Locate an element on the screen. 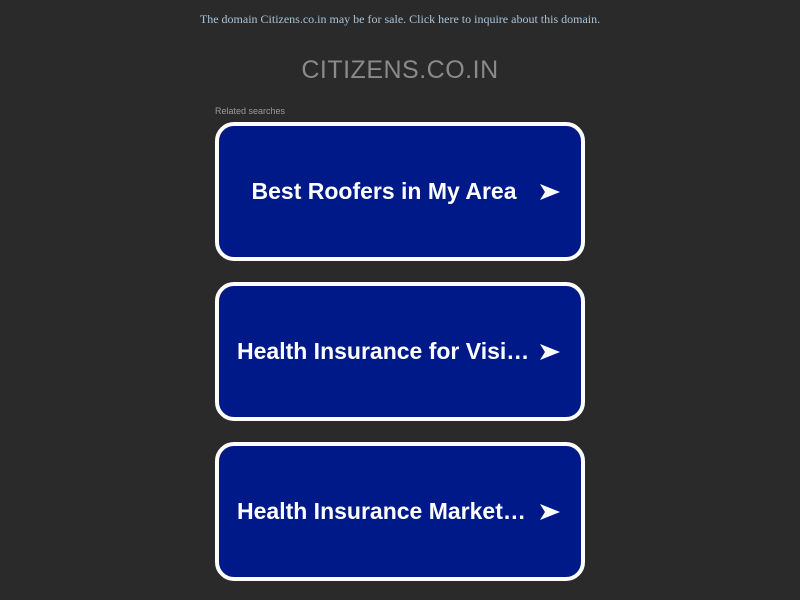 Image resolution: width=800 pixels, height=600 pixels. related-searches-label: Related searches is located at coordinates (250, 111).